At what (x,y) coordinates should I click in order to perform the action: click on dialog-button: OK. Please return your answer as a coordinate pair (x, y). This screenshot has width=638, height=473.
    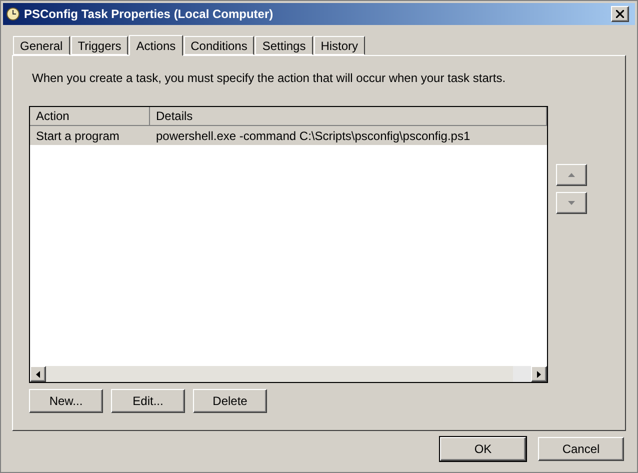
    Looking at the image, I should click on (483, 449).